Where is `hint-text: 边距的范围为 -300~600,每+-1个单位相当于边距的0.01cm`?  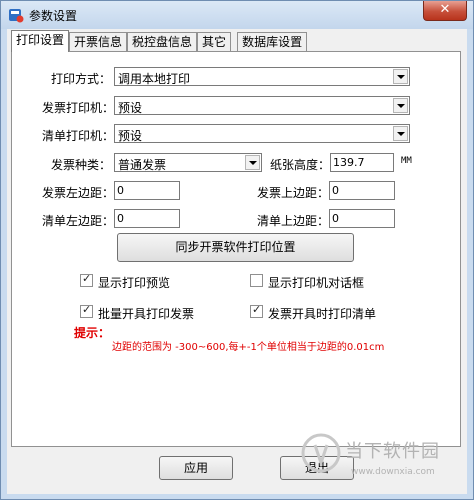 hint-text: 边距的范围为 -300~600,每+-1个单位相当于边距的0.01cm is located at coordinates (248, 347).